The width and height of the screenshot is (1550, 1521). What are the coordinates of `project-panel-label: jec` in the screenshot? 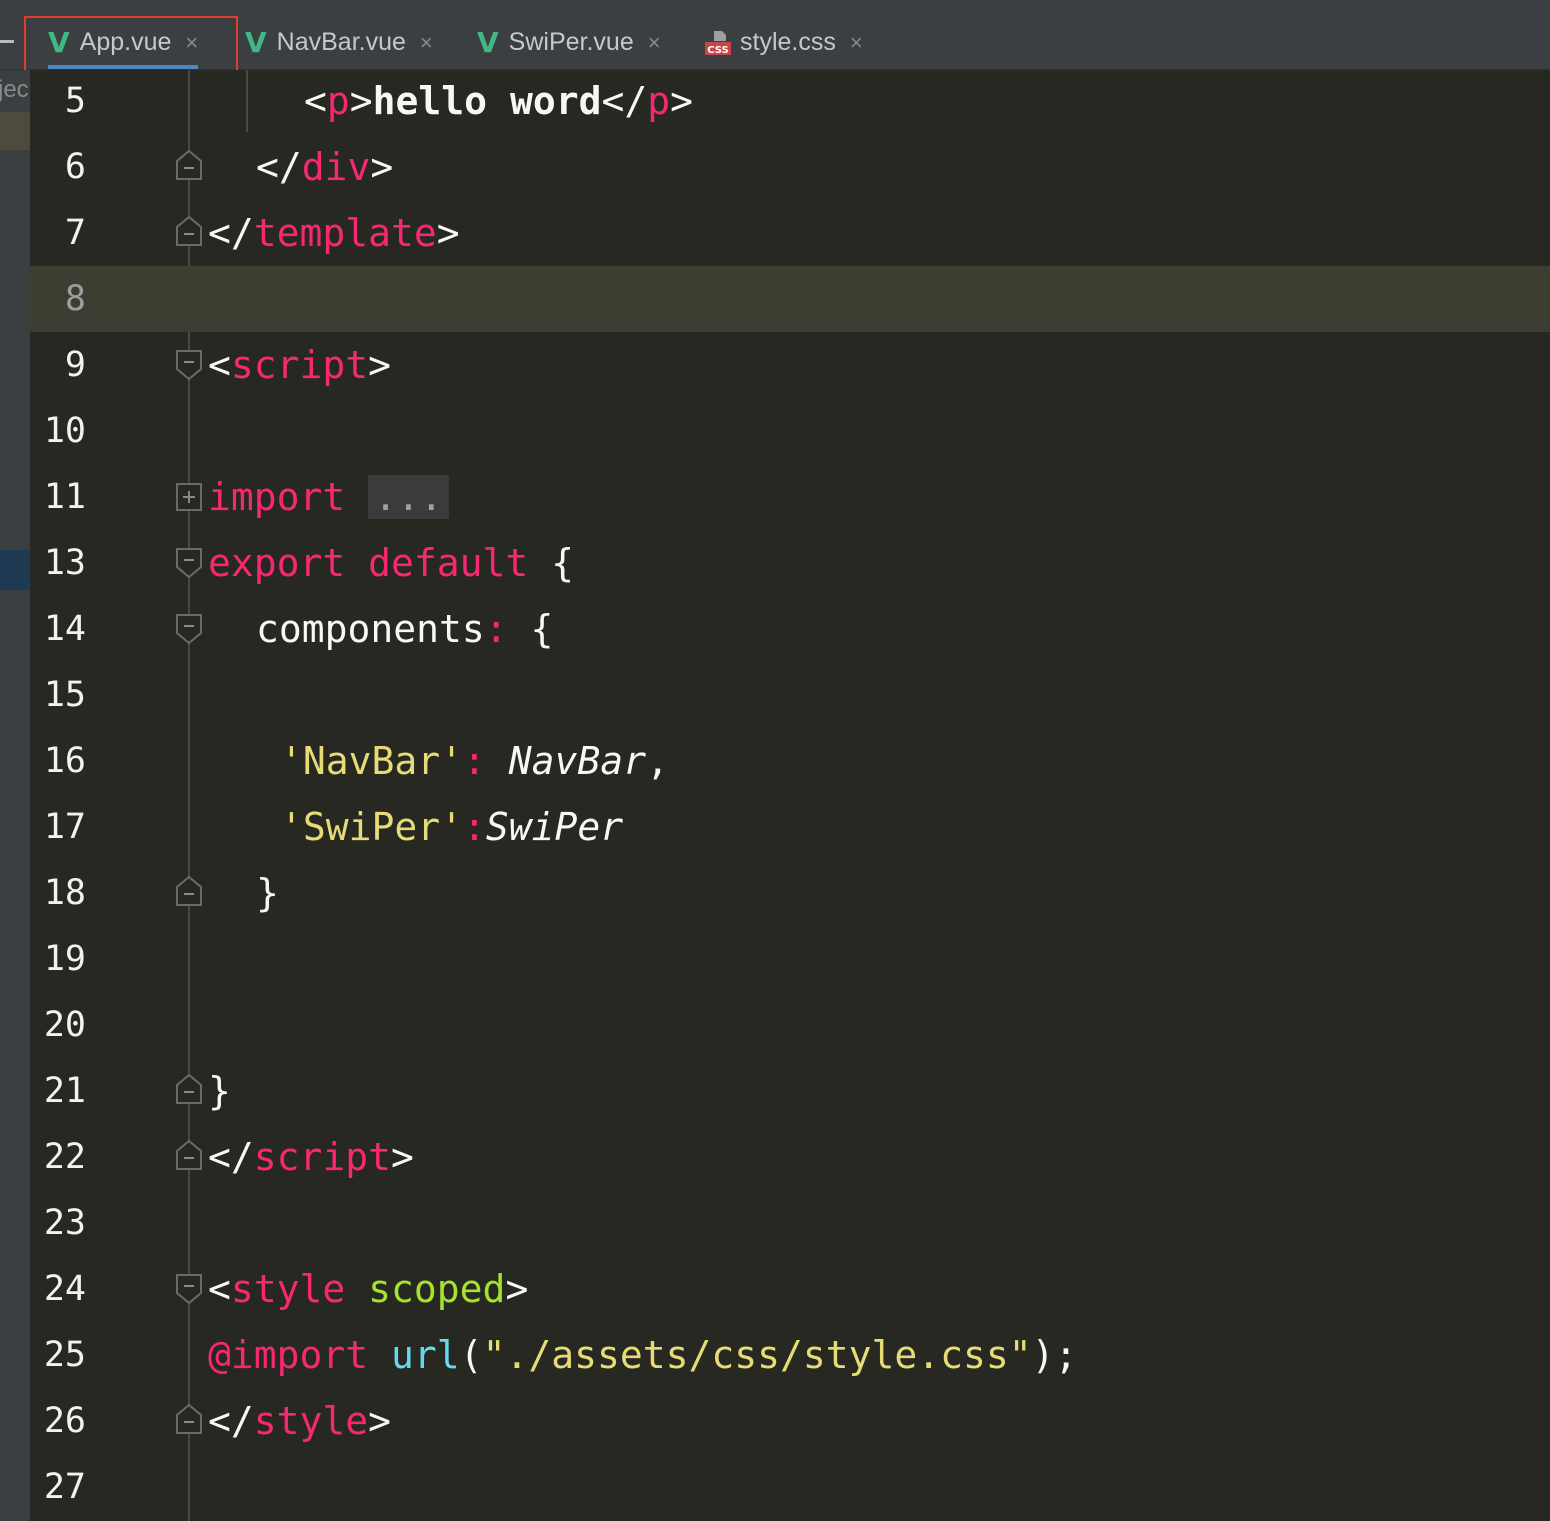 It's located at (14, 89).